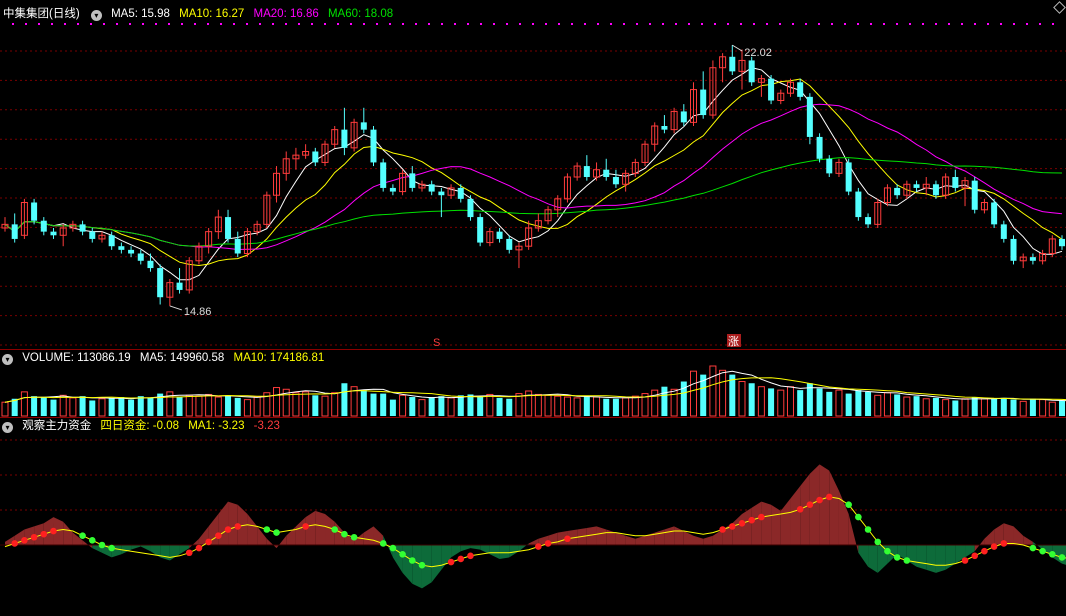  I want to click on high-marker-label: 22.02, so click(758, 53).